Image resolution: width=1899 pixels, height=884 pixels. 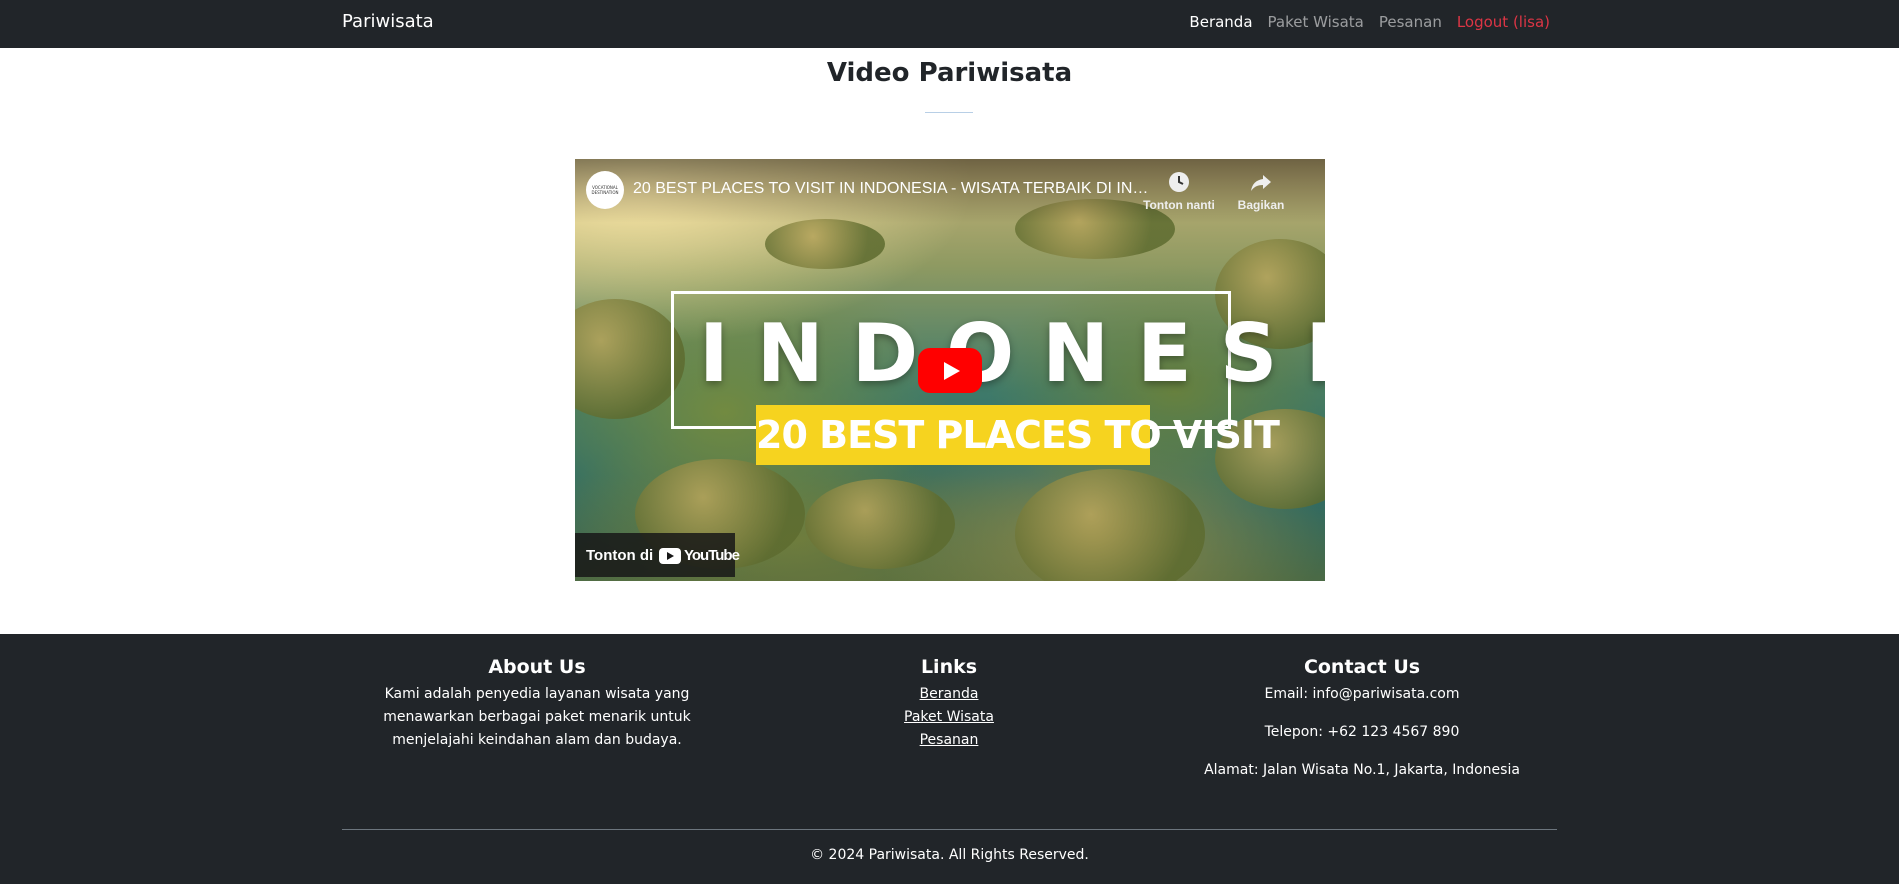 I want to click on links-heading: Links, so click(x=949, y=667).